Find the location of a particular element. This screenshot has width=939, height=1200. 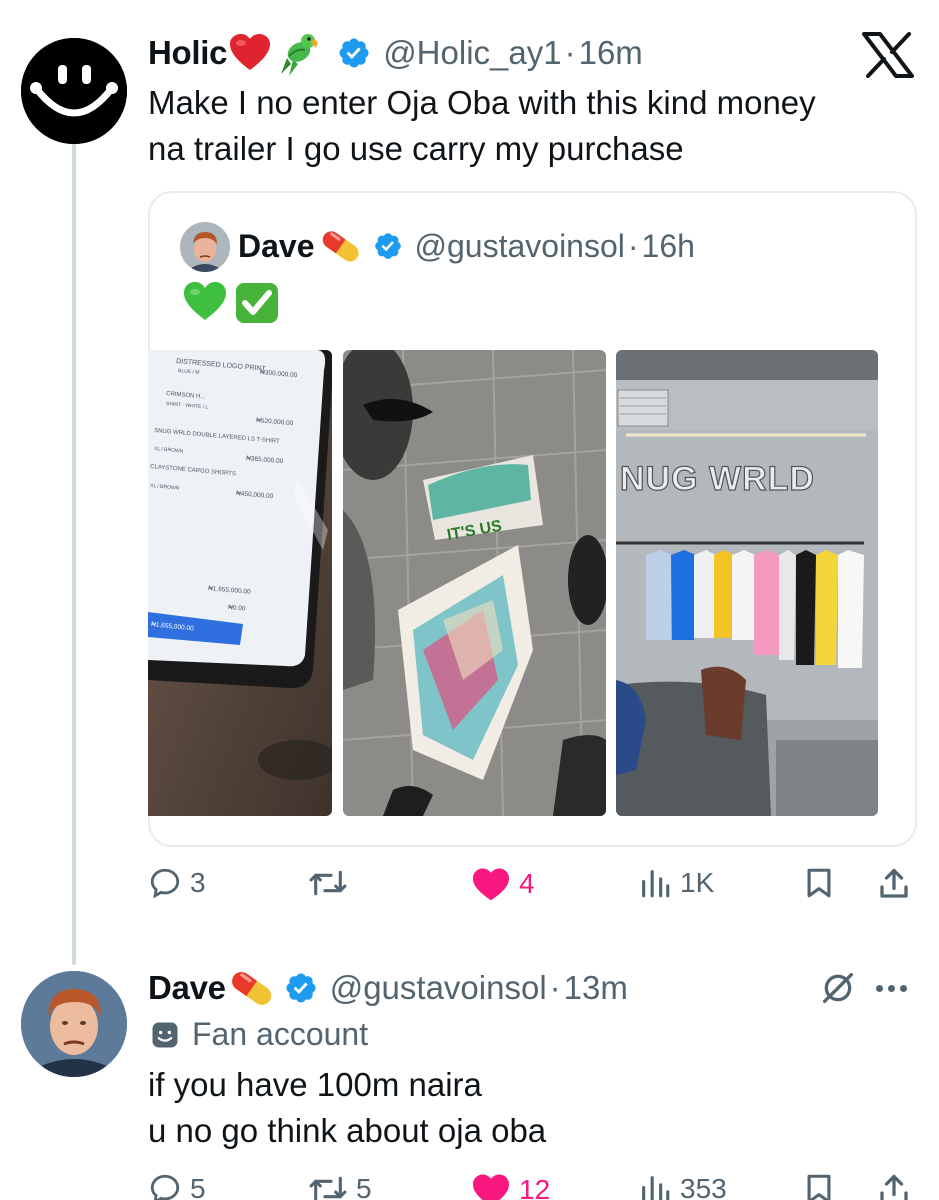

quoted-author-name: Dave is located at coordinates (276, 246).